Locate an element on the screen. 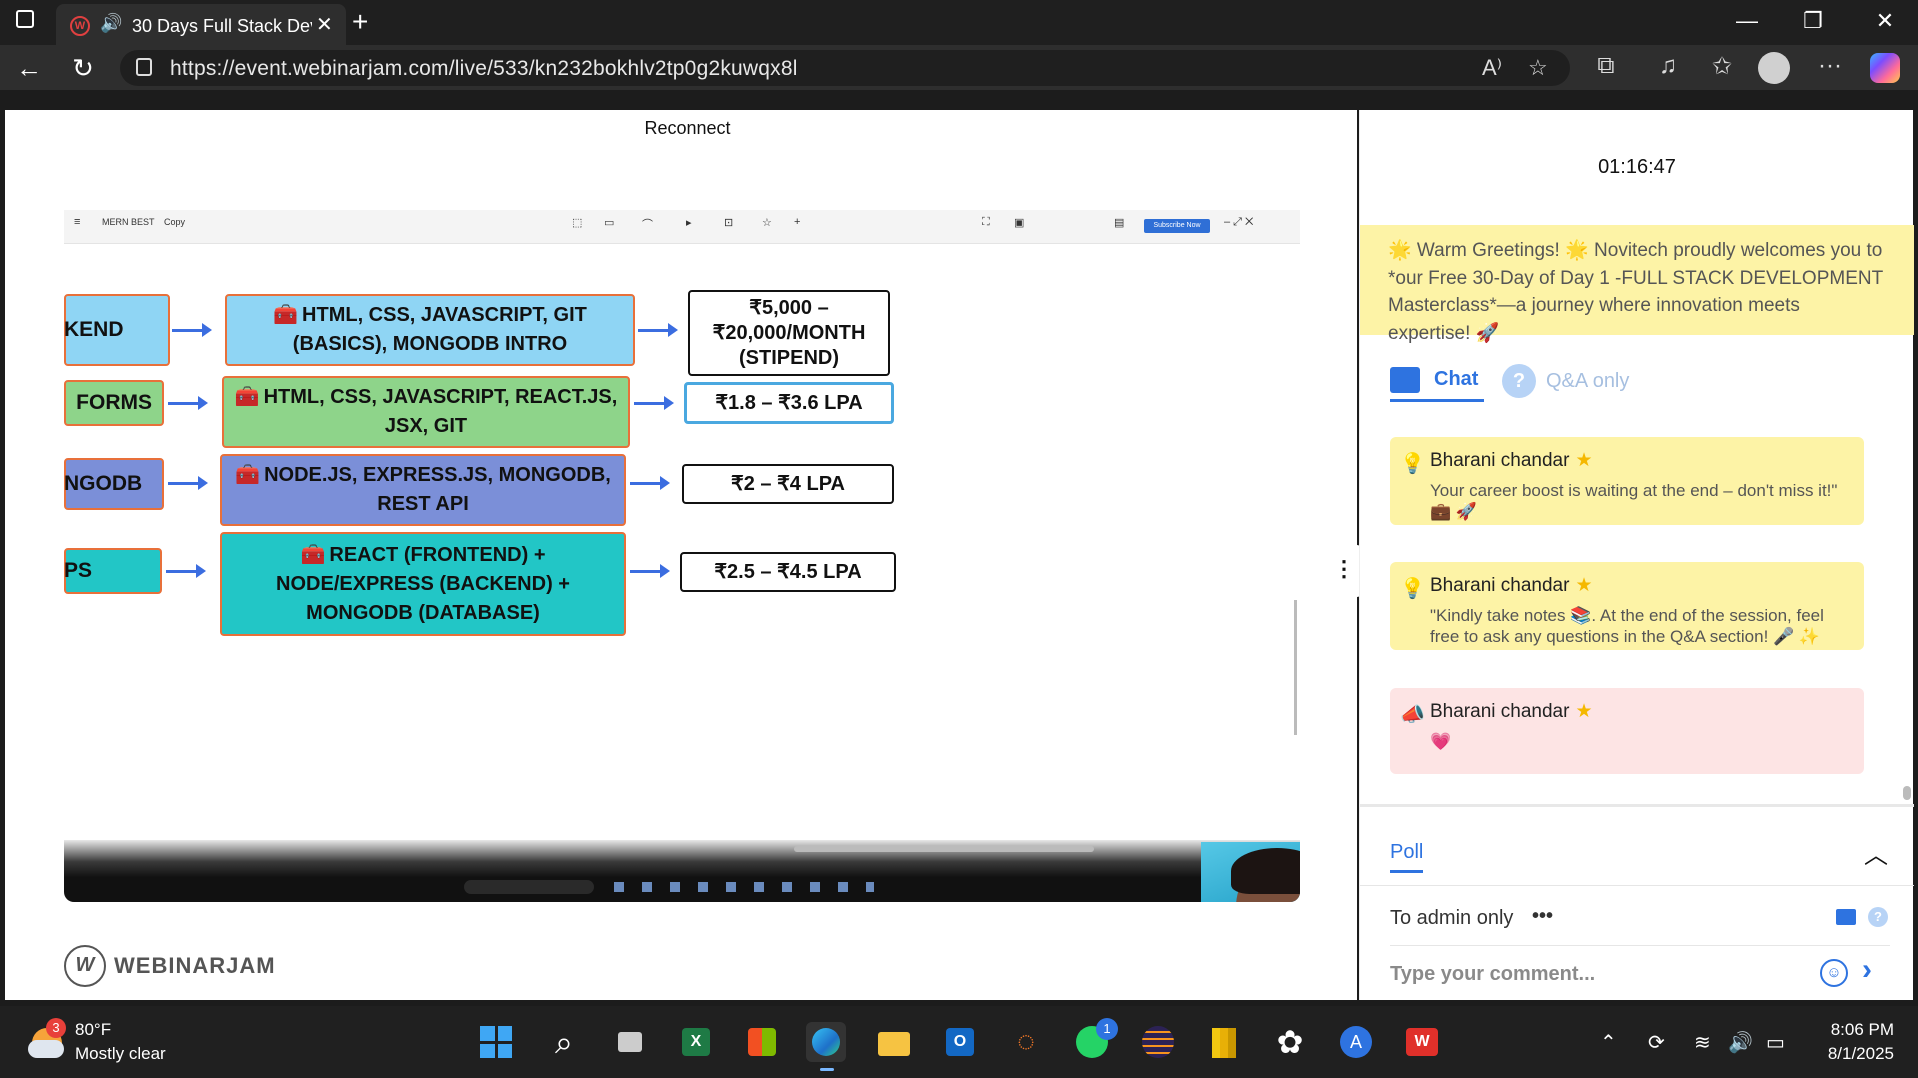 This screenshot has height=1078, width=1918. outlook-icon: O is located at coordinates (960, 1042).